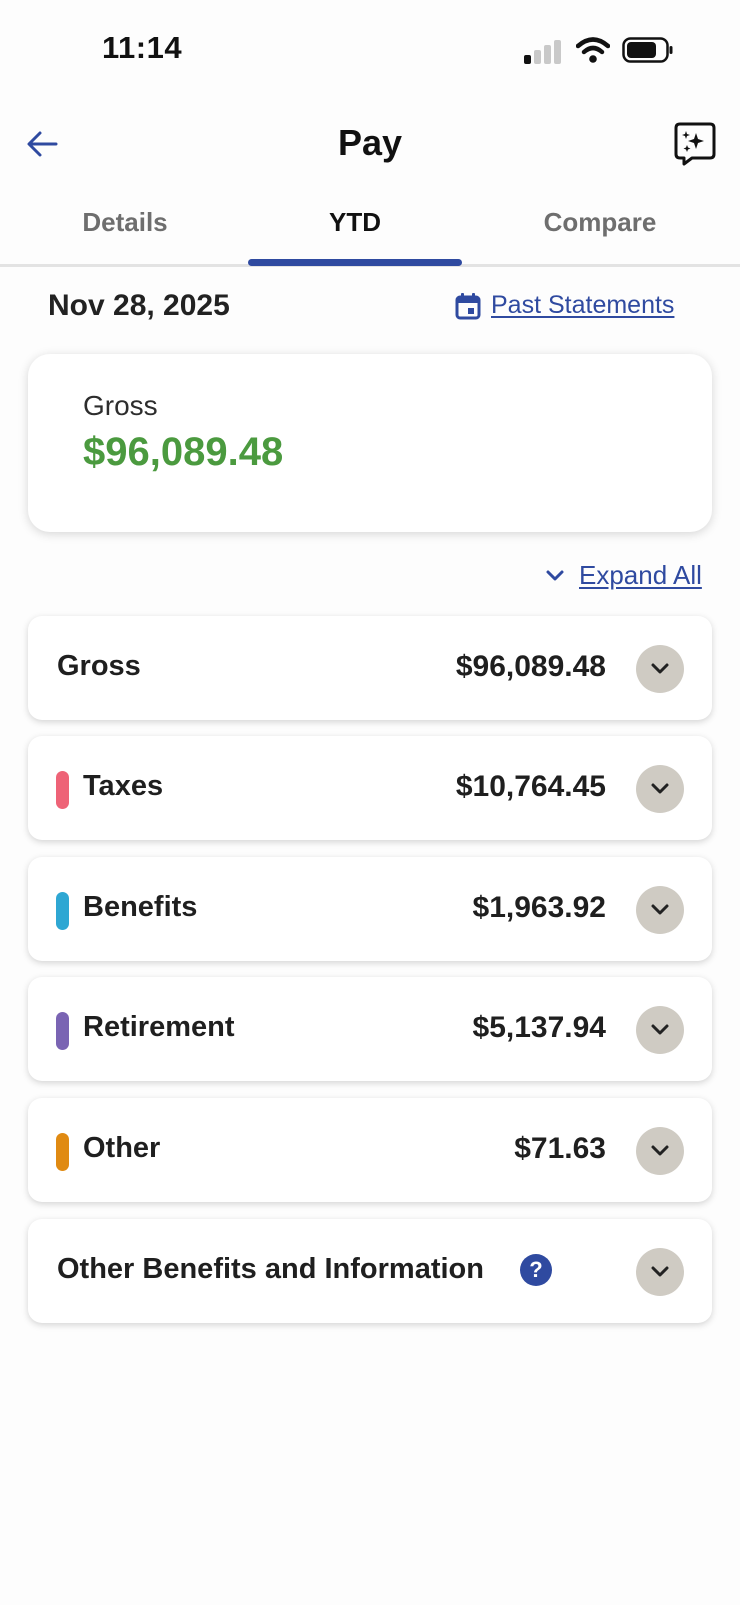 The width and height of the screenshot is (740, 1605). Describe the element at coordinates (536, 1270) in the screenshot. I see `help-icon: ?` at that location.